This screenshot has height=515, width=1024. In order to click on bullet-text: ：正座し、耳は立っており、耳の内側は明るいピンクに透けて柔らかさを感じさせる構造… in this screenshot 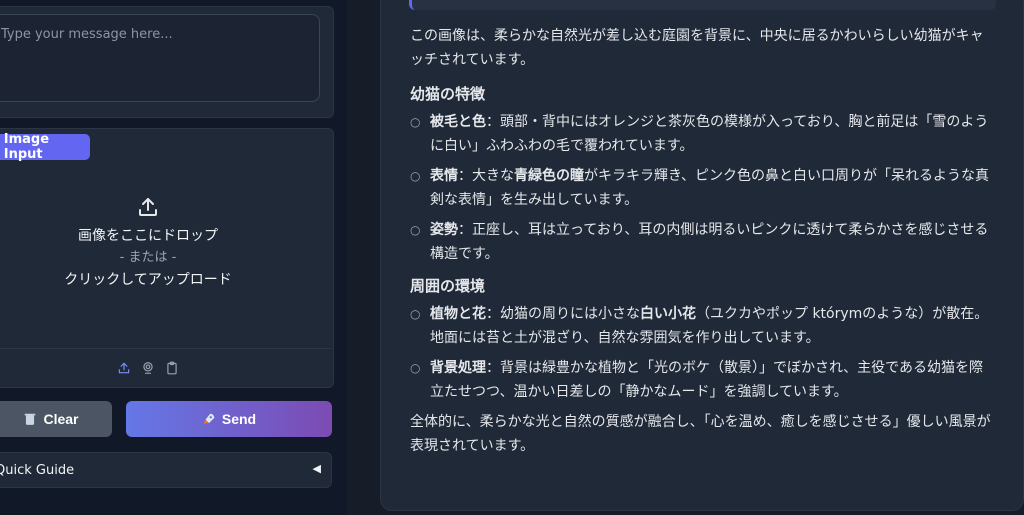, I will do `click(709, 242)`.